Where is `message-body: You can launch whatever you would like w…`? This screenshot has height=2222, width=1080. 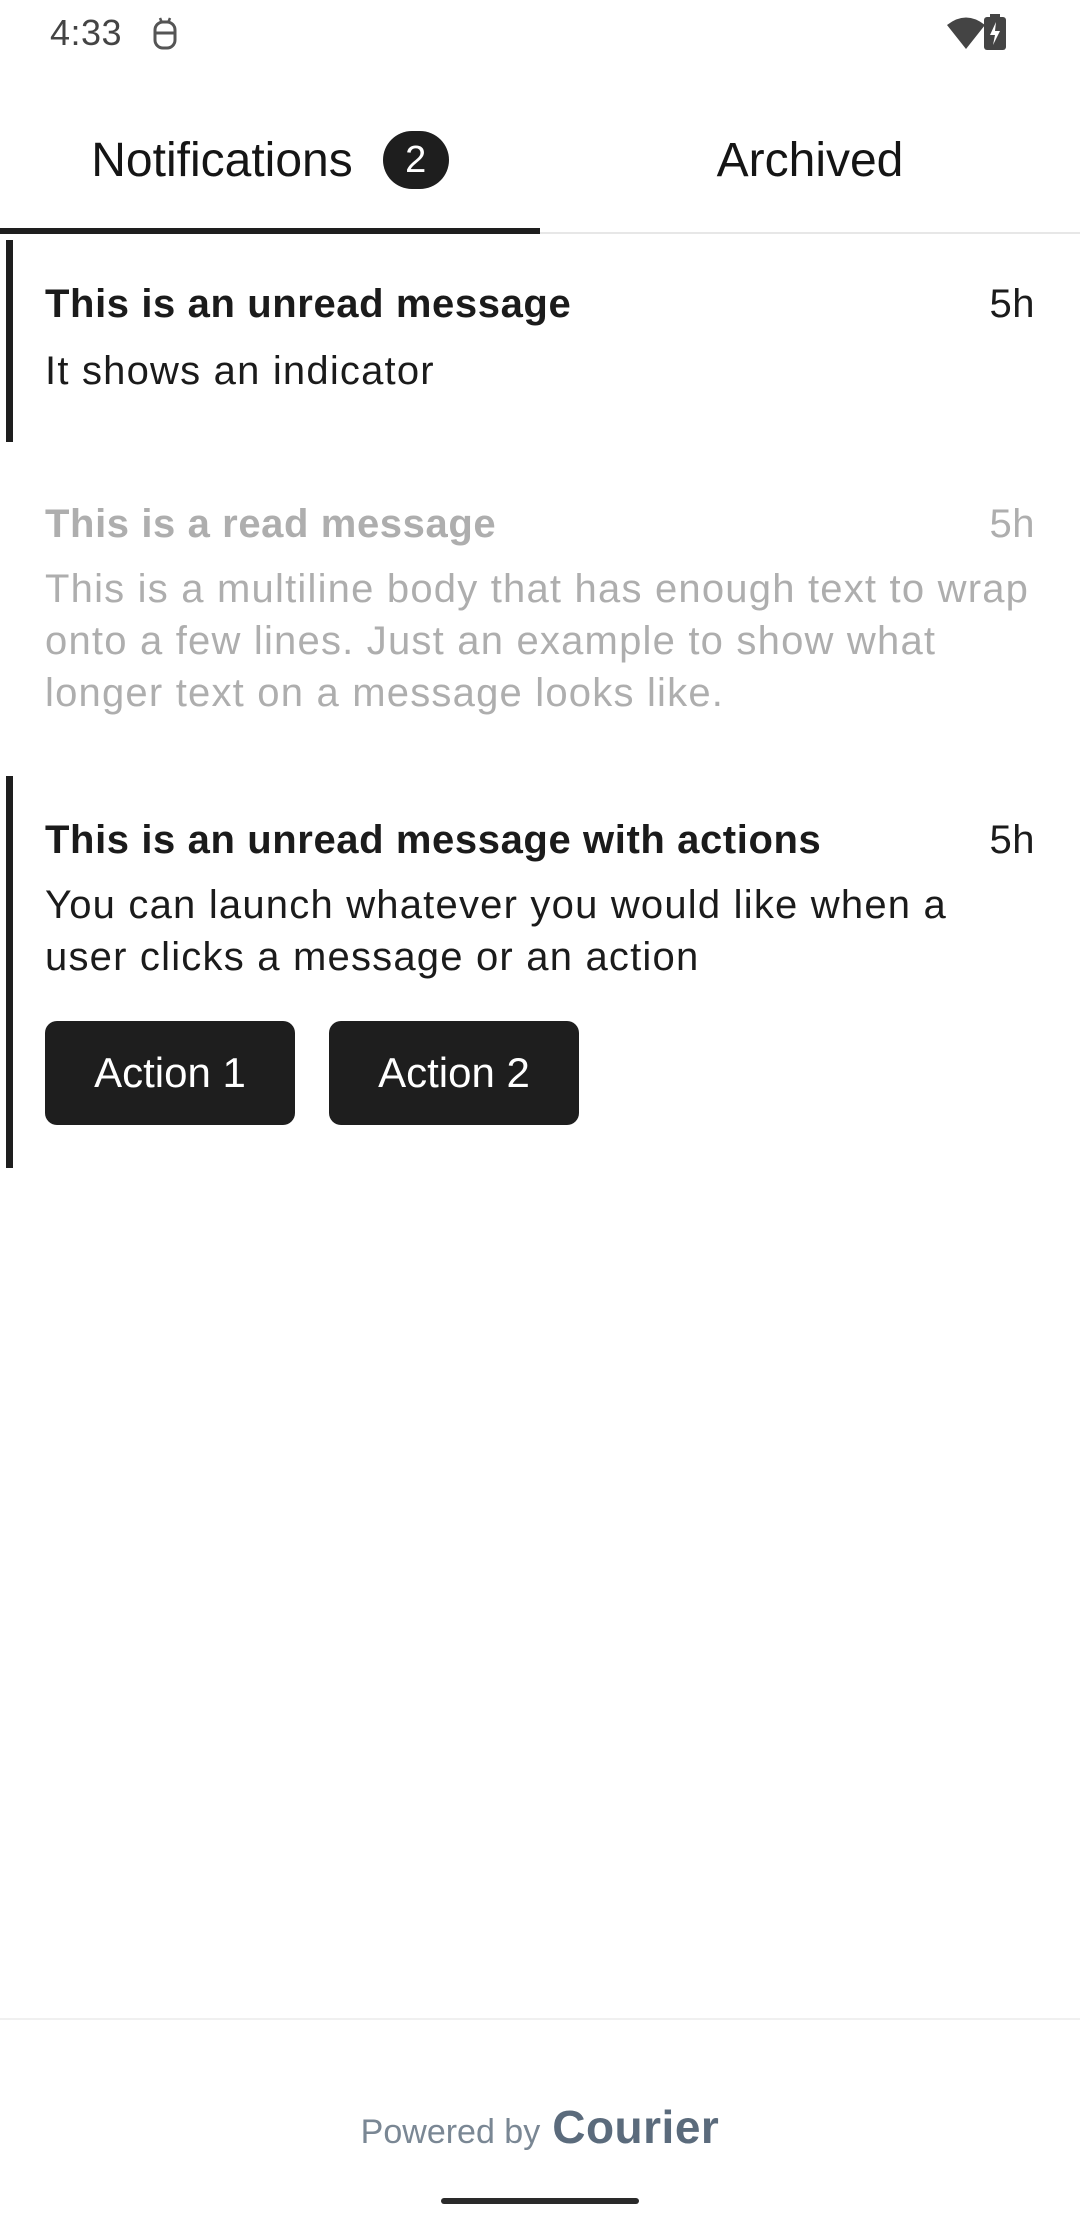 message-body: You can launch whatever you would like w… is located at coordinates (496, 931).